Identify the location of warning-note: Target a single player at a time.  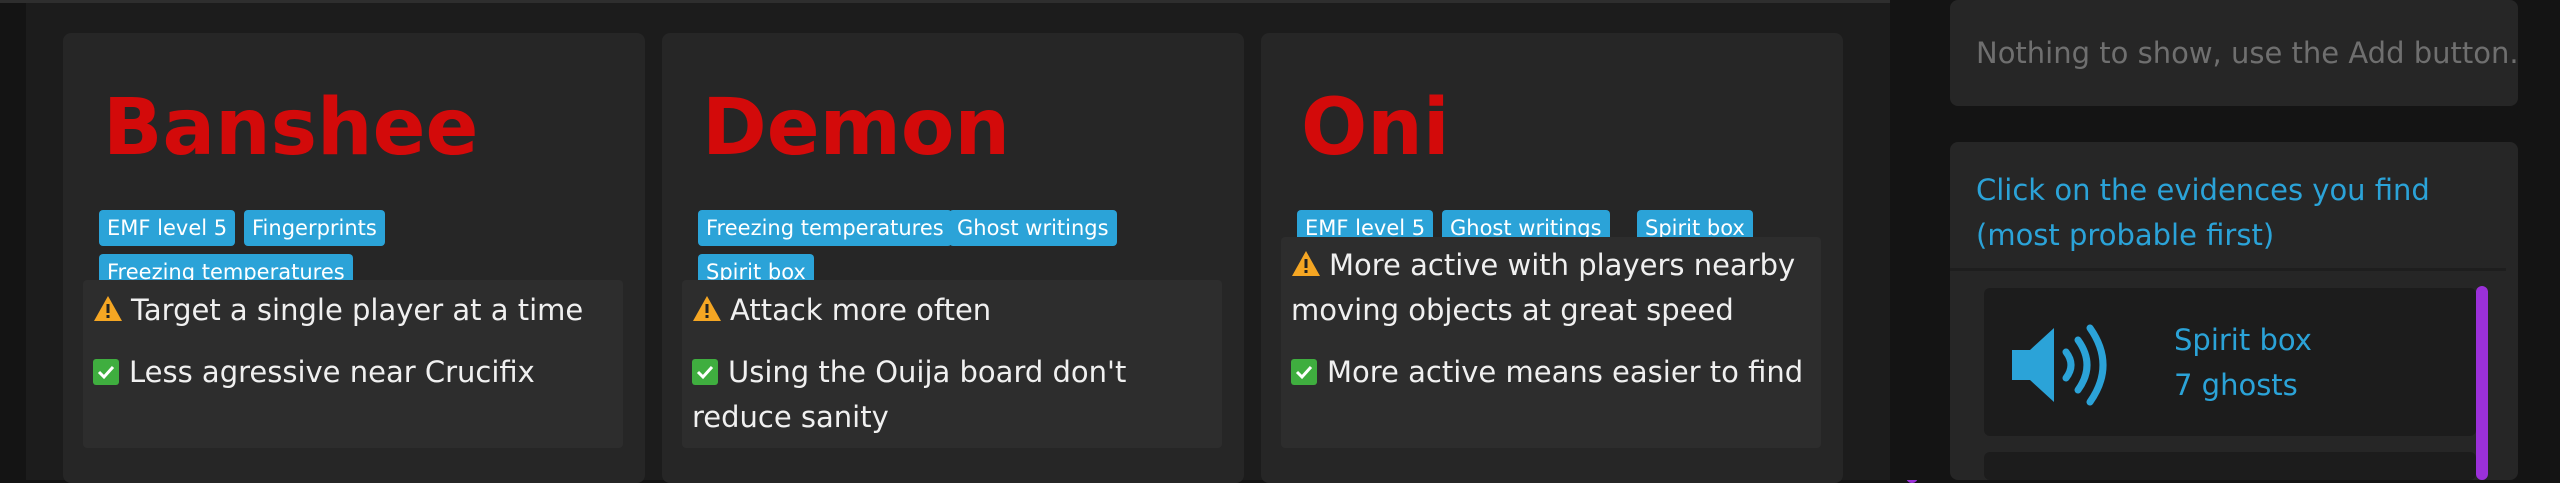
(353, 310).